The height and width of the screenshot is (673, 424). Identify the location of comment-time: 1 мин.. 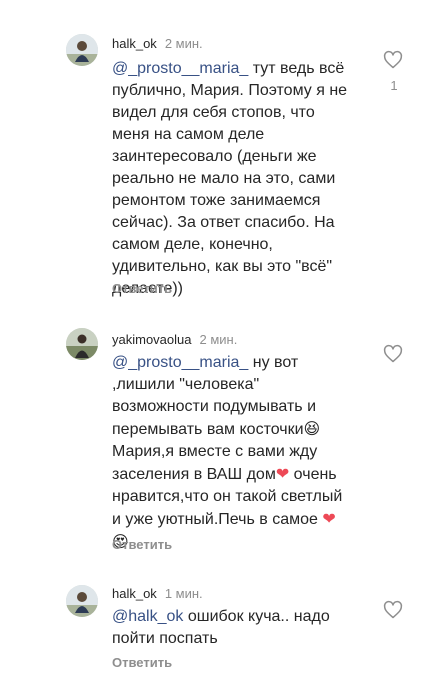
(183, 593).